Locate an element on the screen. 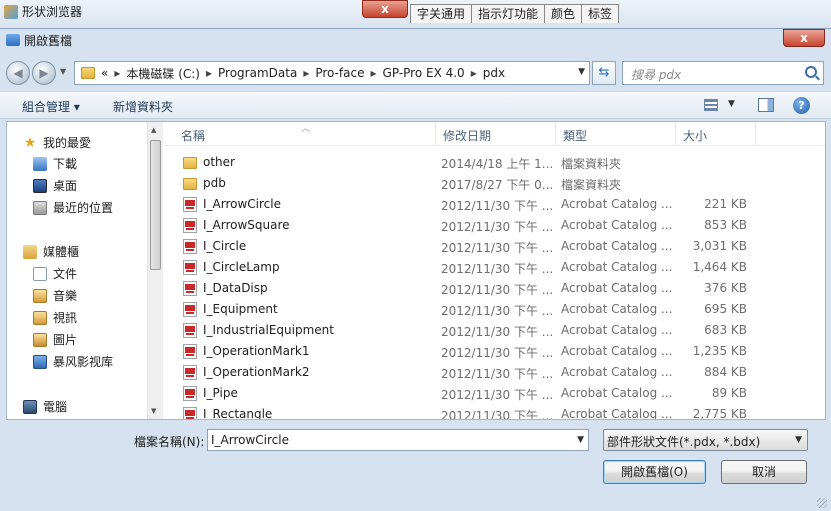 Image resolution: width=831 pixels, height=511 pixels. search-icon is located at coordinates (811, 72).